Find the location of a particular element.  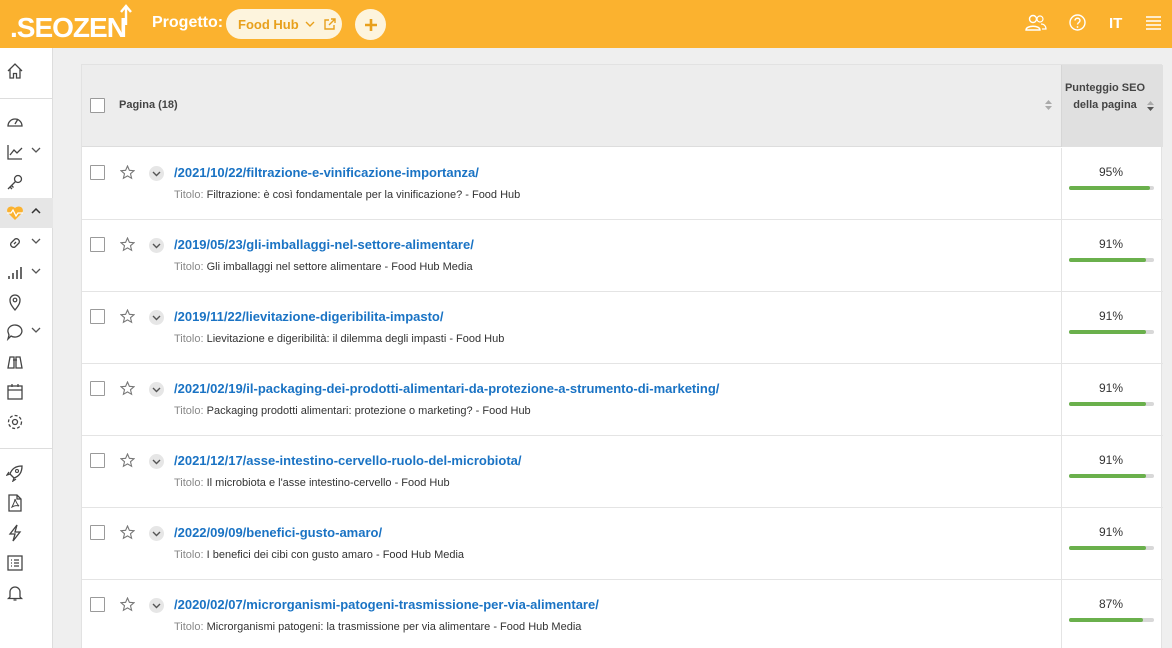

language-selector: IT is located at coordinates (1115, 23).